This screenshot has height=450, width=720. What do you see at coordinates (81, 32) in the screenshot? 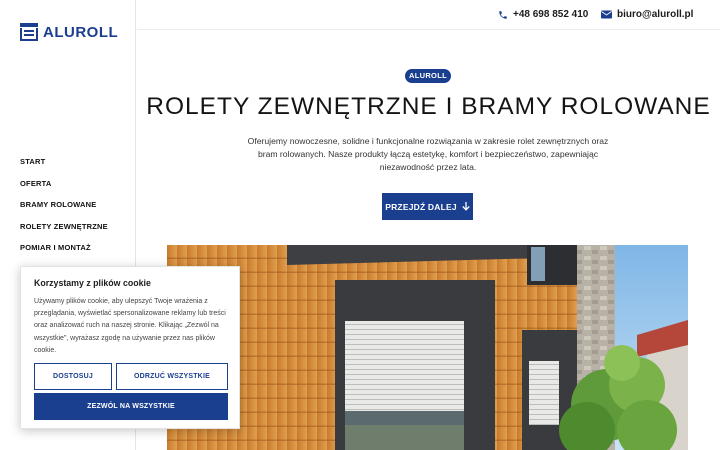
I see `logo-text: ALUROLL` at bounding box center [81, 32].